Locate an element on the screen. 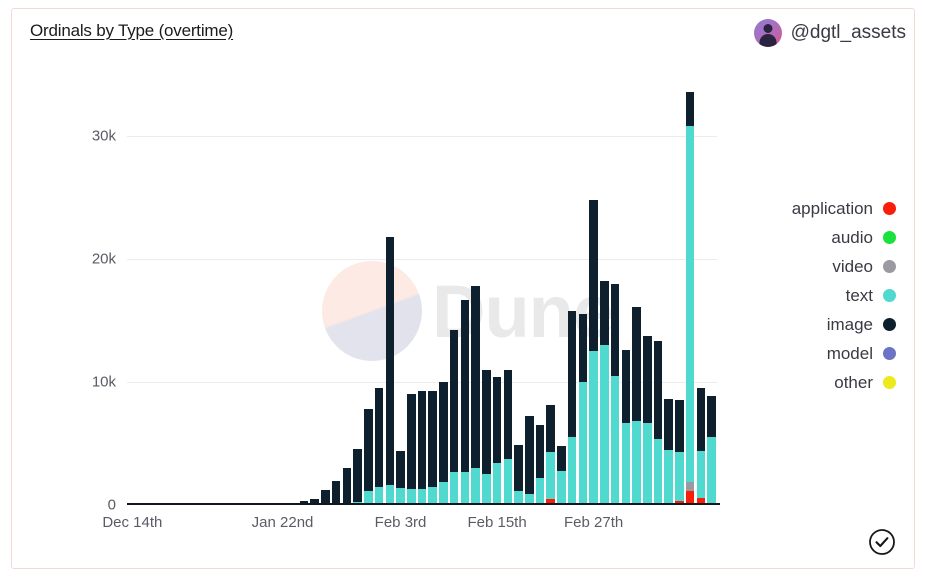 Image resolution: width=926 pixels, height=578 pixels. author-badge: @dgtl_assets is located at coordinates (829, 33).